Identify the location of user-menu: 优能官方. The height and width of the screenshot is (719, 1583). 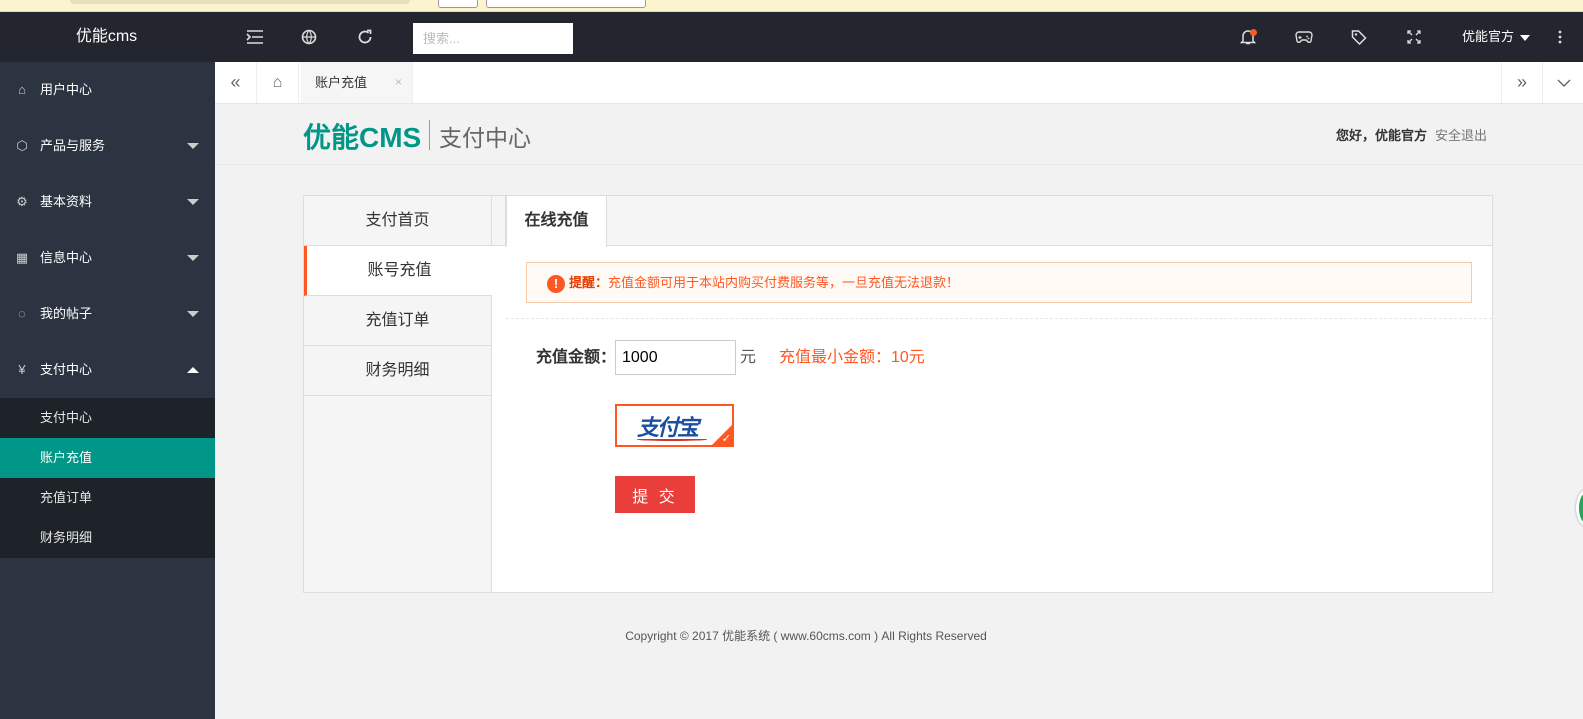
(1496, 37).